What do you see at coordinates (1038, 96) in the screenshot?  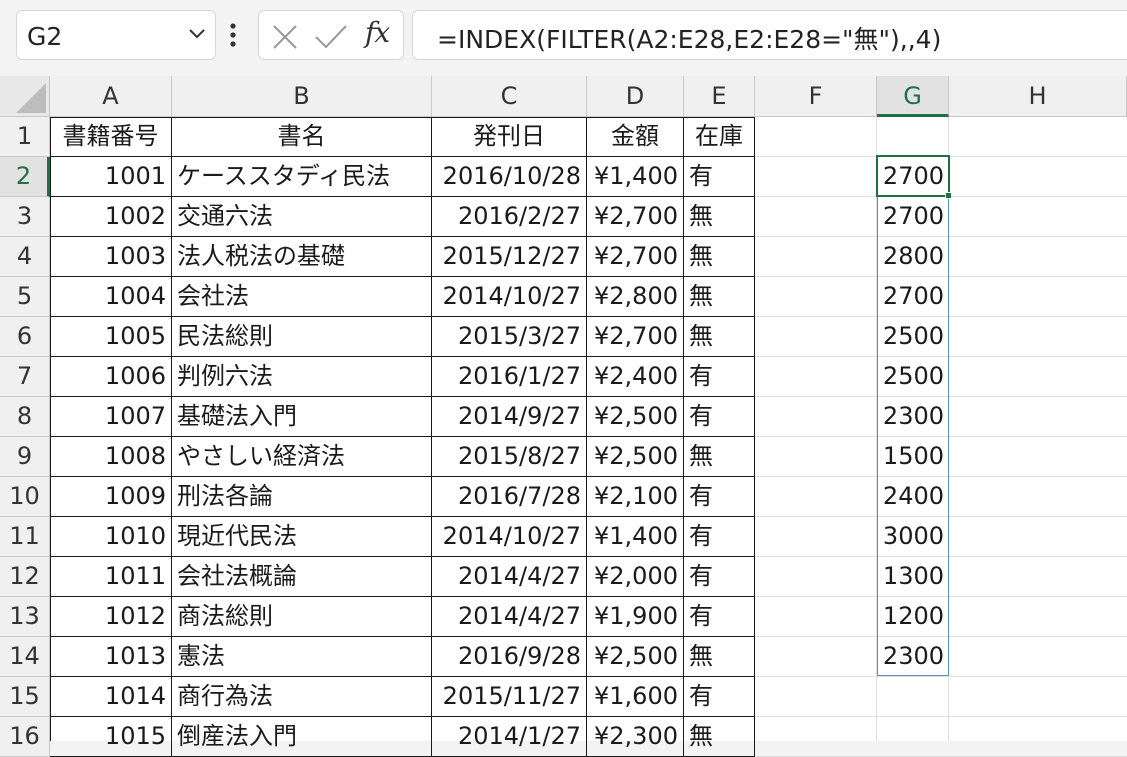 I see `column-header-h: H` at bounding box center [1038, 96].